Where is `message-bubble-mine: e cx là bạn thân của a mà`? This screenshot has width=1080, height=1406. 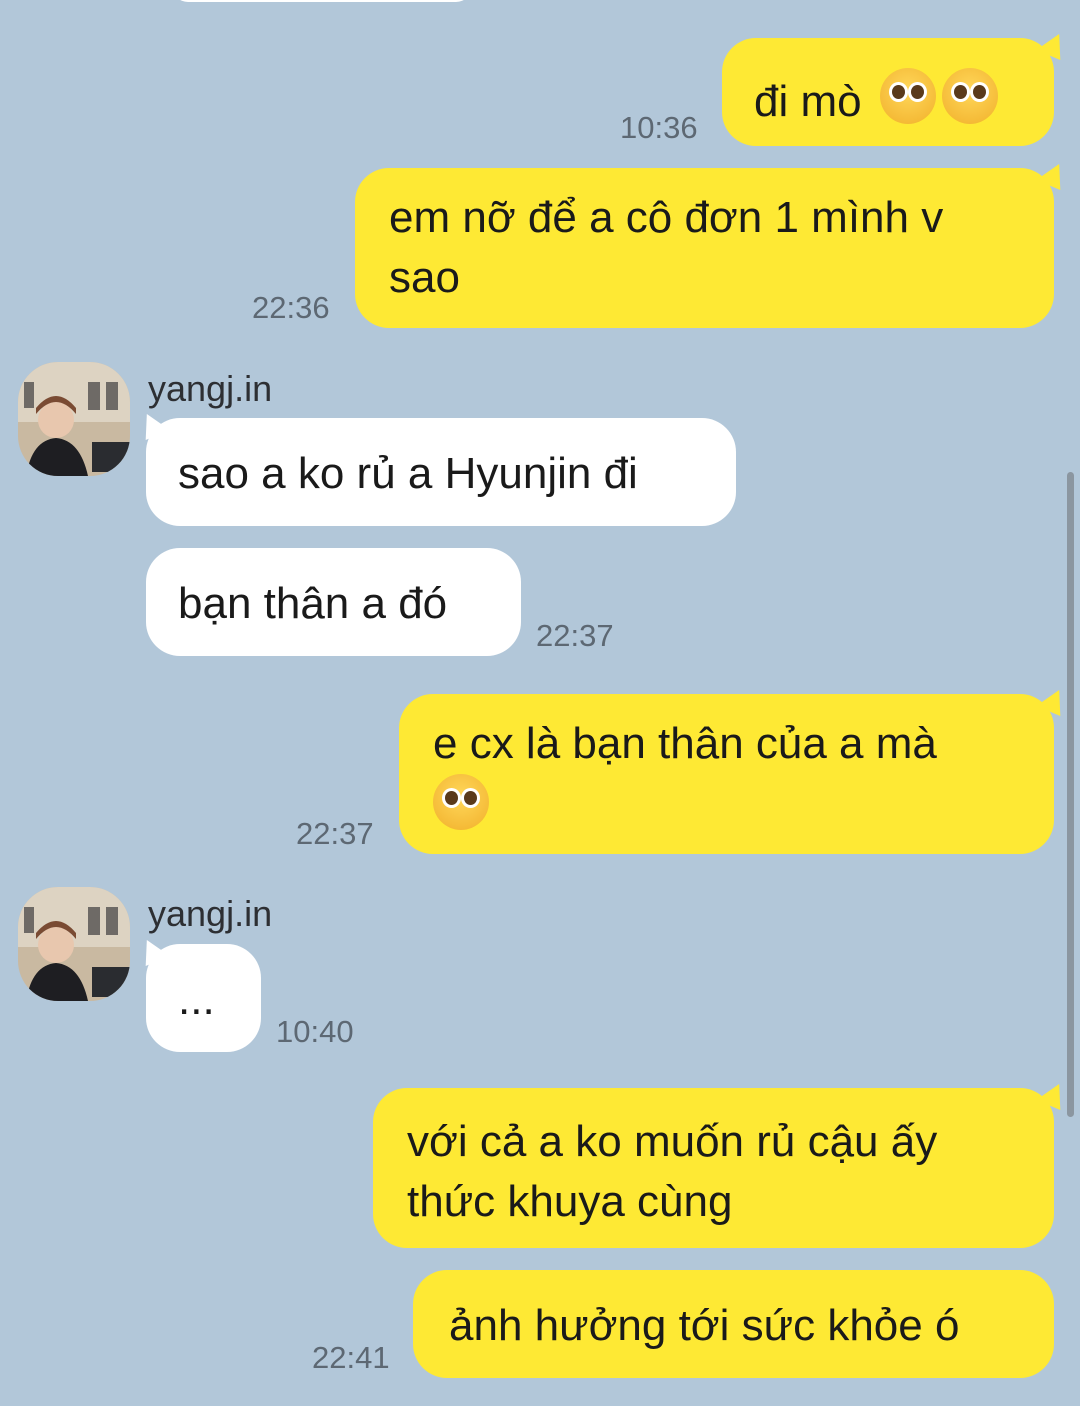 message-bubble-mine: e cx là bạn thân của a mà is located at coordinates (726, 774).